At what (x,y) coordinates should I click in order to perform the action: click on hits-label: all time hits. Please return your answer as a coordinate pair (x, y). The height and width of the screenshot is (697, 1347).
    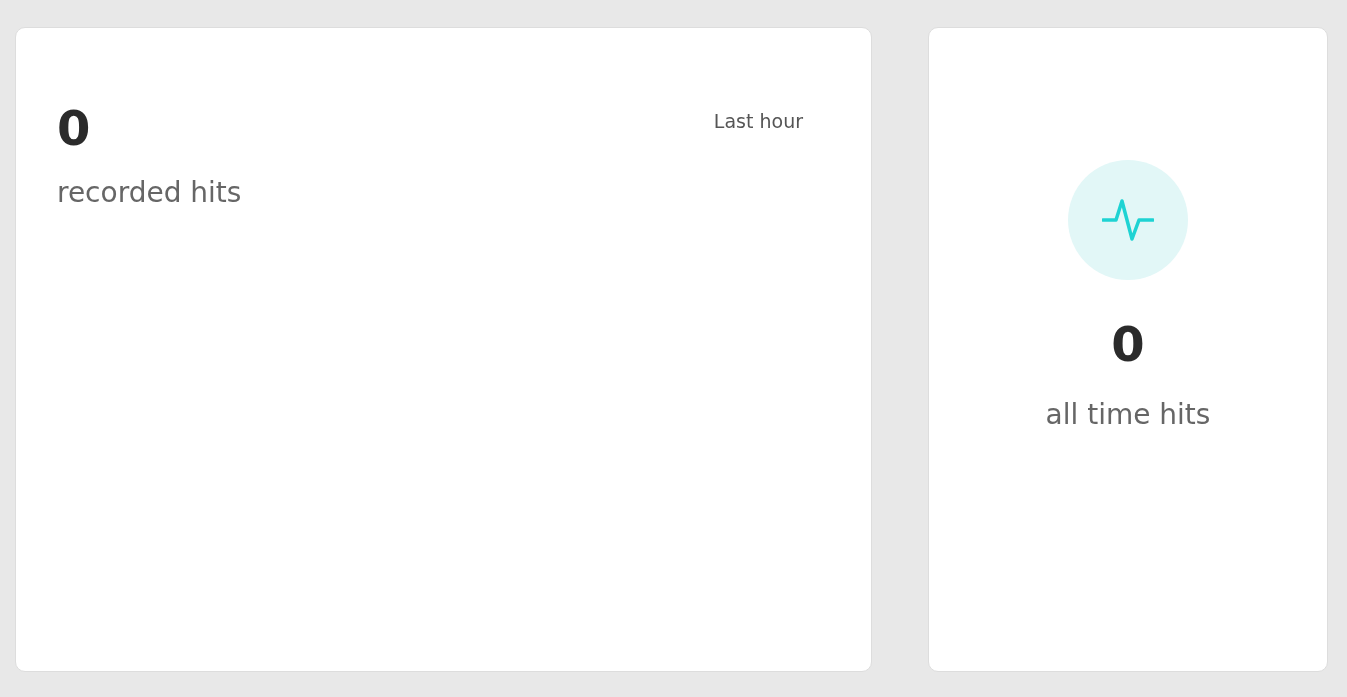
    Looking at the image, I should click on (1128, 414).